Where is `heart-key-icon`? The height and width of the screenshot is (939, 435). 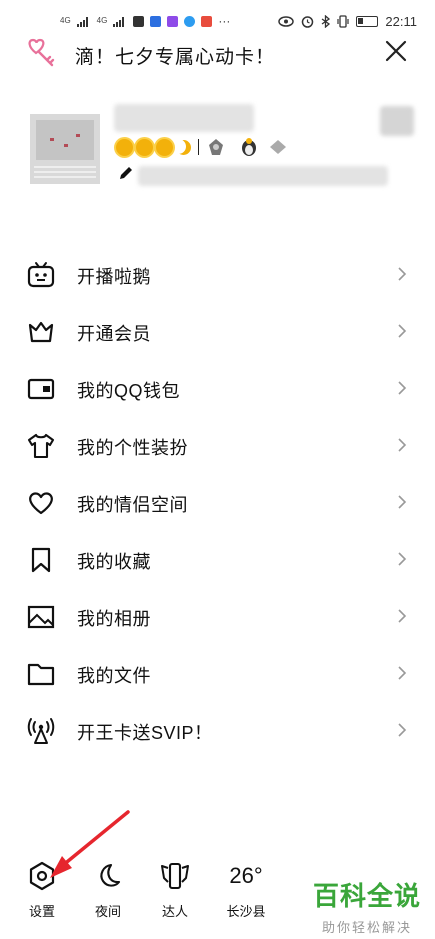 heart-key-icon is located at coordinates (41, 52).